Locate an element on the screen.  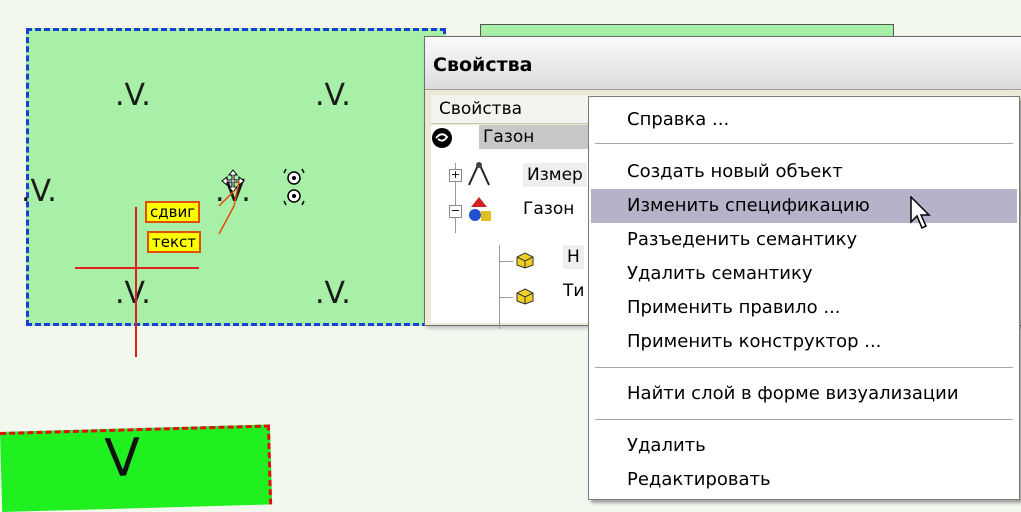
menu-item-delete: Удалить is located at coordinates (804, 446).